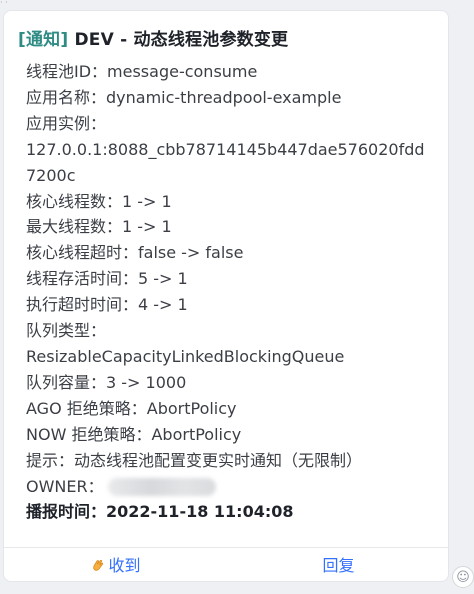  Describe the element at coordinates (194, 460) in the screenshot. I see `line-hint: 提示：动态线程池配置变更实时通知（无限制）` at that location.